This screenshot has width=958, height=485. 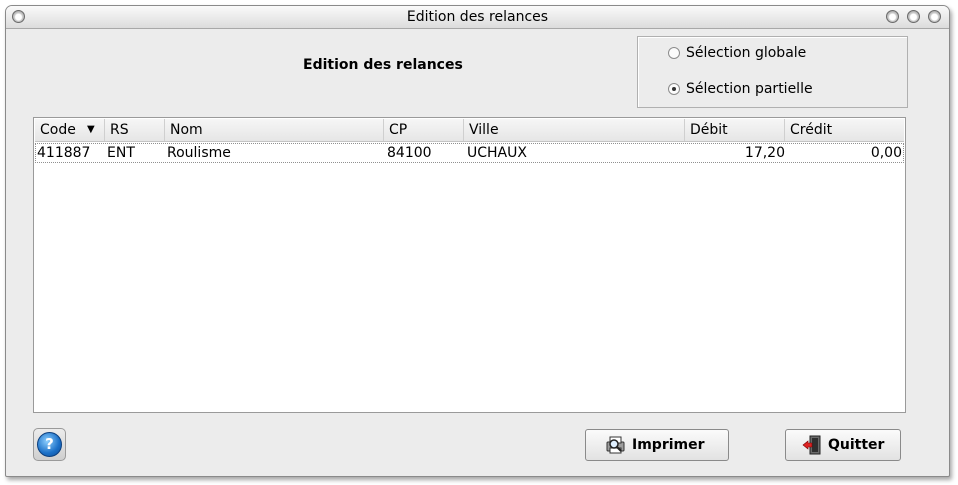 I want to click on column-header-cp: CP, so click(x=424, y=130).